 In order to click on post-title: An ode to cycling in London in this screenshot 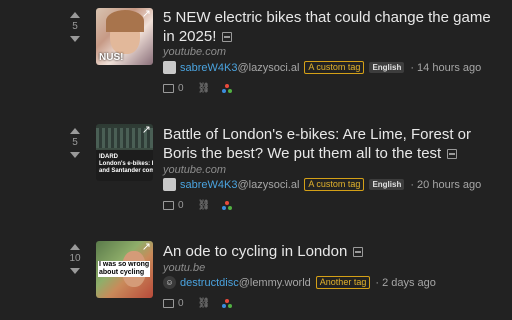, I will do `click(333, 251)`.